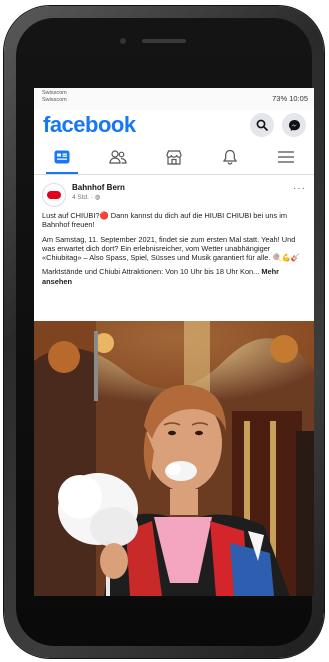  What do you see at coordinates (290, 98) in the screenshot?
I see `battery-time: 73% 10:05` at bounding box center [290, 98].